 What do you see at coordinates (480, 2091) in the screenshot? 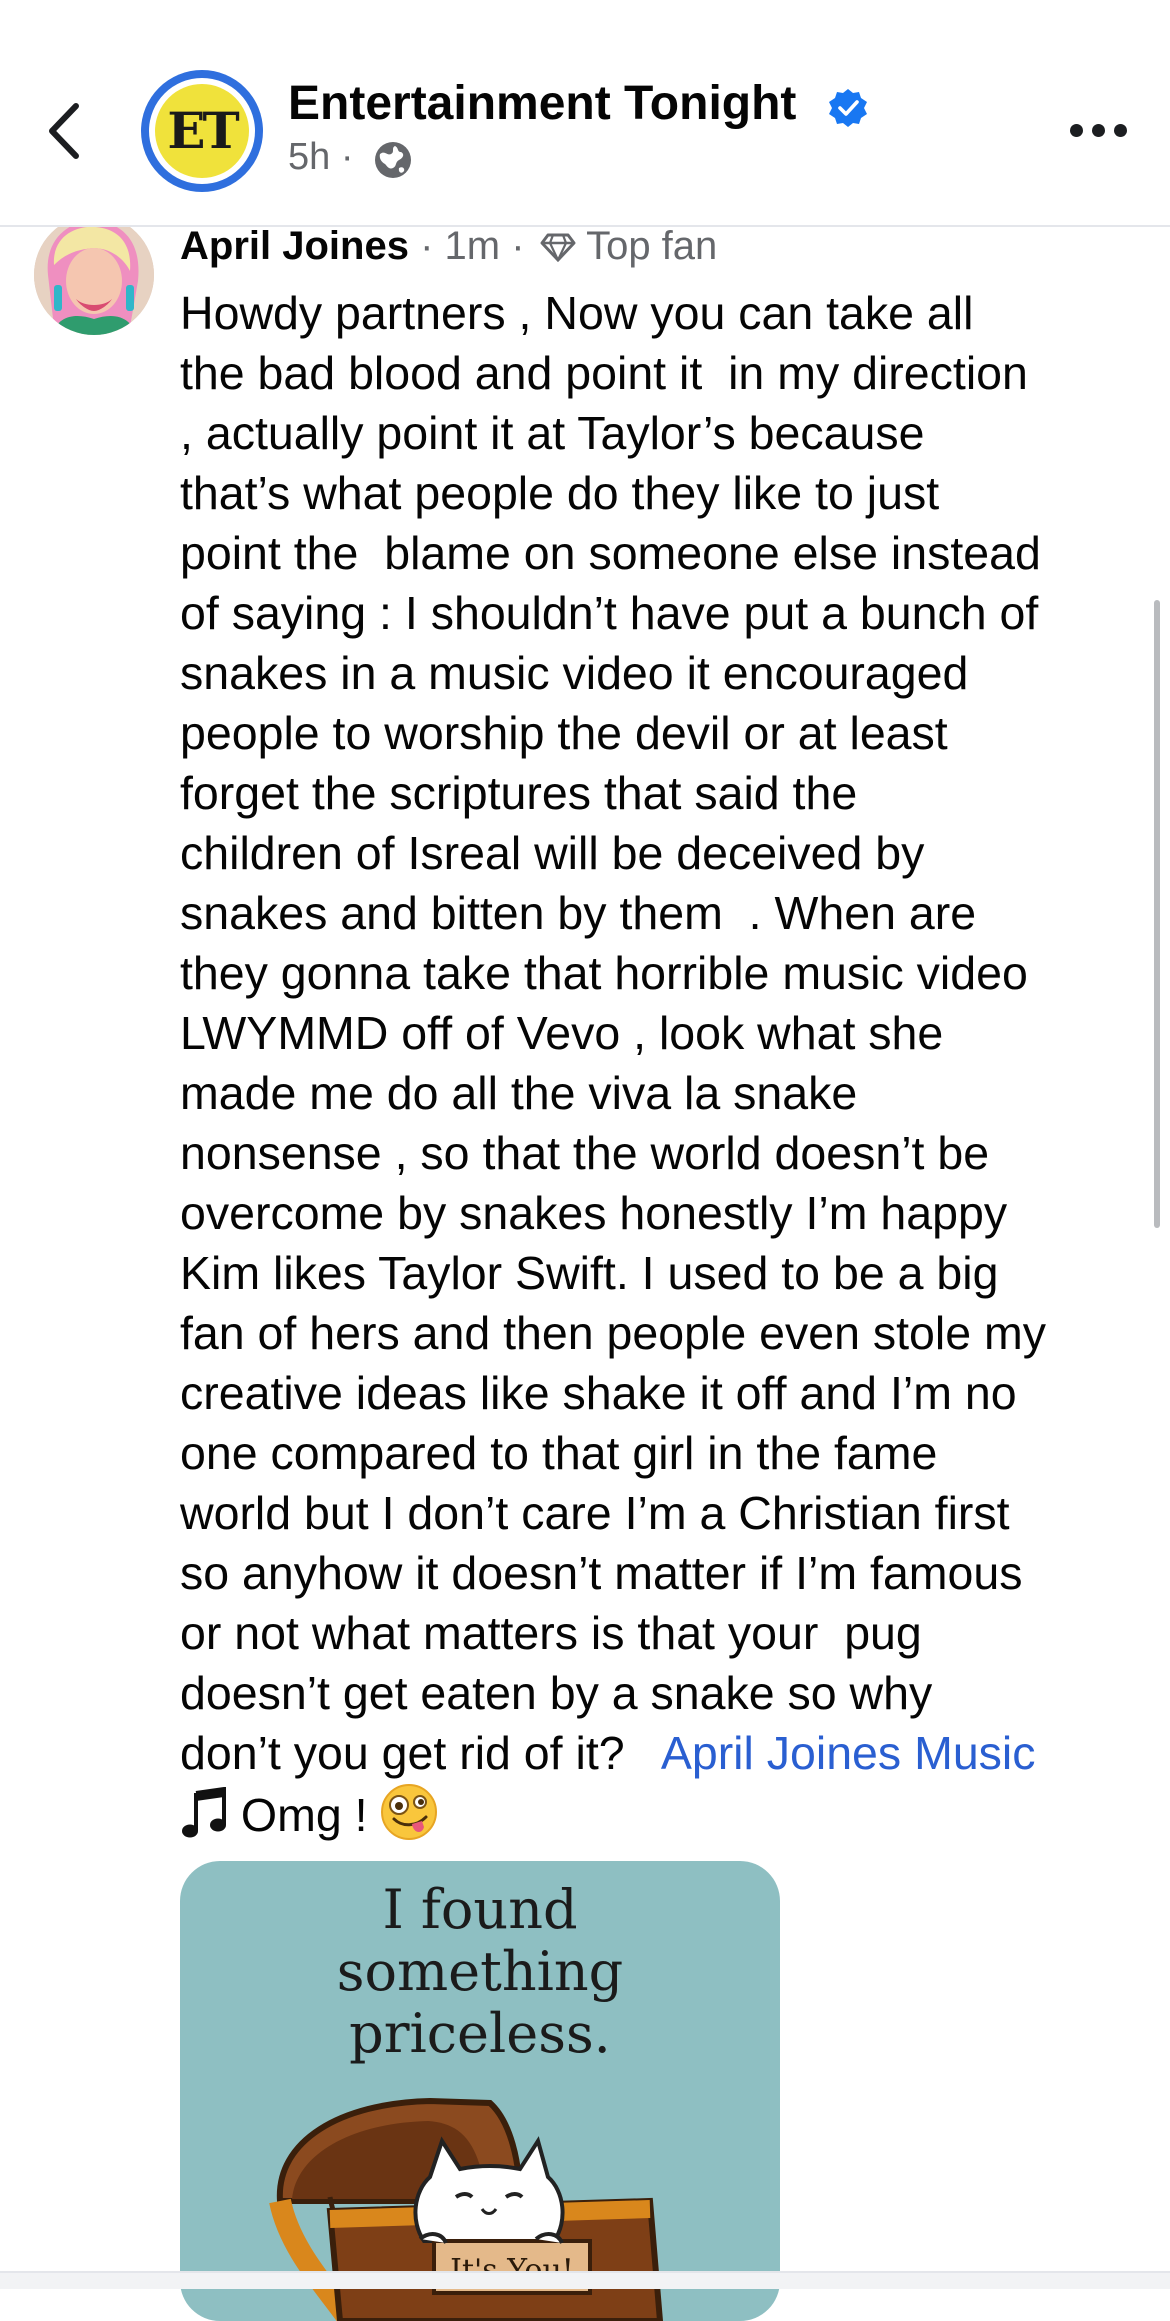
I see `attached-meme-image: I found something priceless. It's You!` at bounding box center [480, 2091].